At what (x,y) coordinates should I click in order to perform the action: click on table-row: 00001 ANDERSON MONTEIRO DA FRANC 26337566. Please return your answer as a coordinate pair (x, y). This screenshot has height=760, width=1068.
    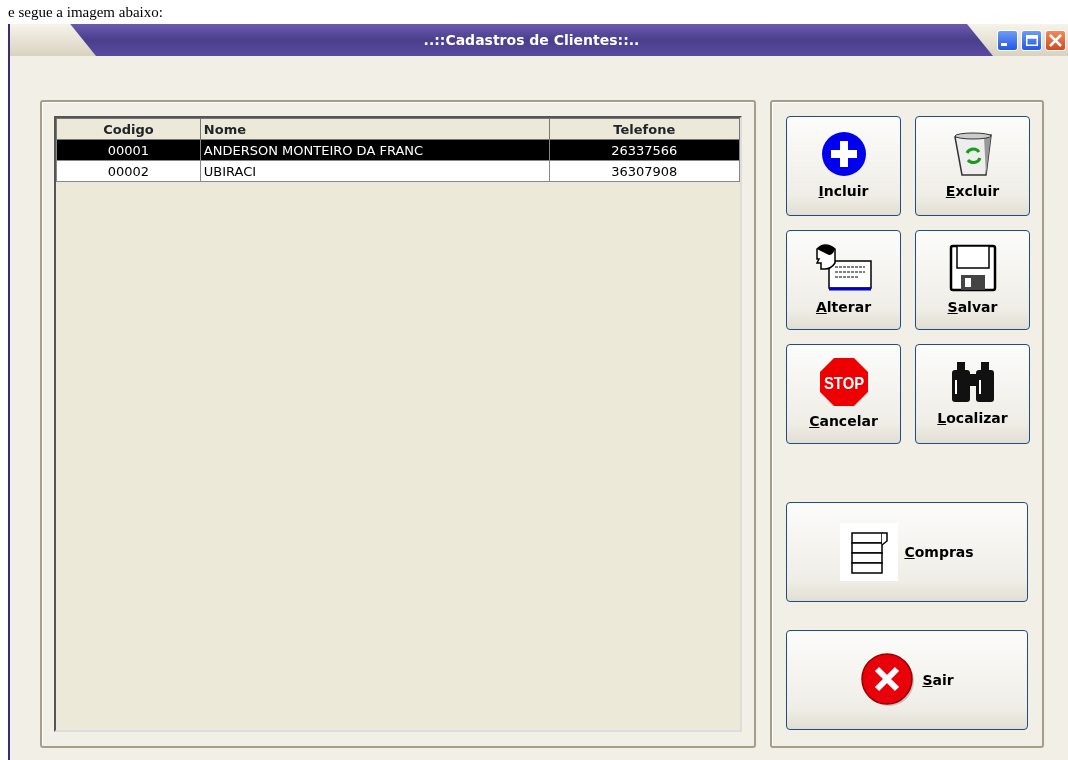
    Looking at the image, I should click on (398, 150).